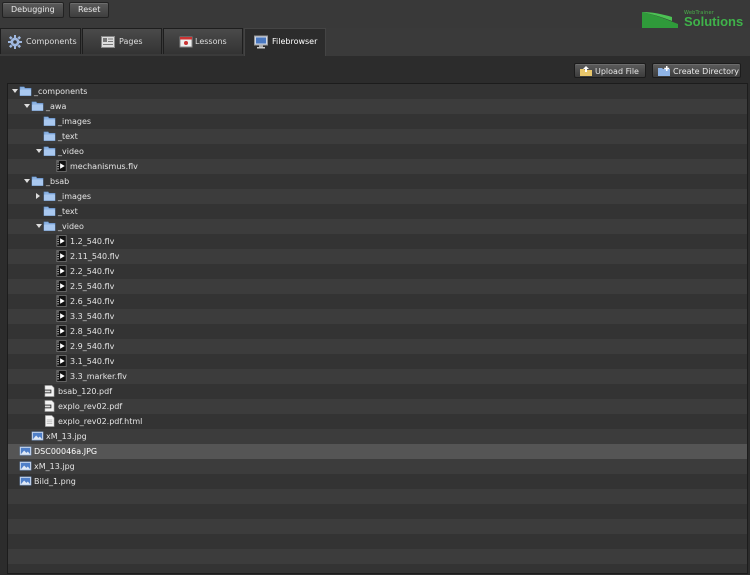 The height and width of the screenshot is (575, 750). Describe the element at coordinates (285, 42) in the screenshot. I see `tab-filebrowser: Filebrowser` at that location.